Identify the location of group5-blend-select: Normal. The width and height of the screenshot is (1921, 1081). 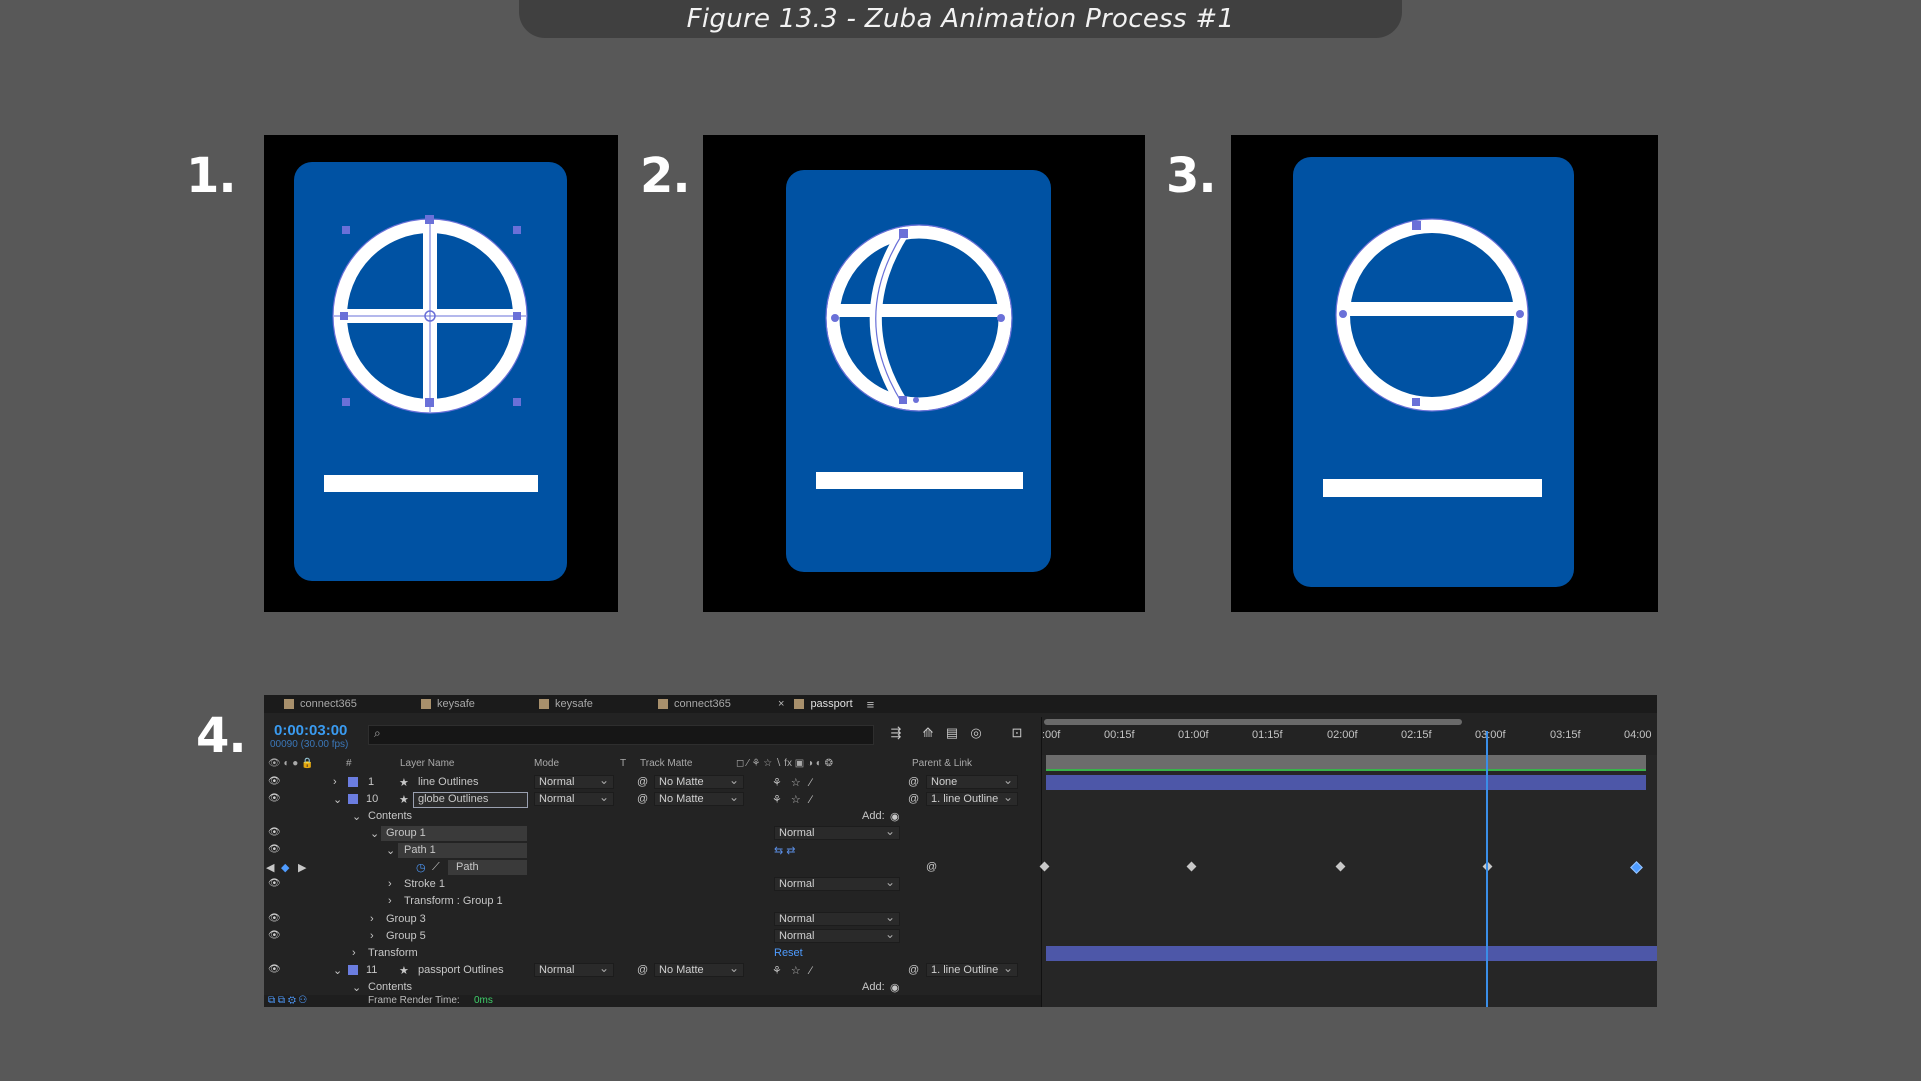
(837, 935).